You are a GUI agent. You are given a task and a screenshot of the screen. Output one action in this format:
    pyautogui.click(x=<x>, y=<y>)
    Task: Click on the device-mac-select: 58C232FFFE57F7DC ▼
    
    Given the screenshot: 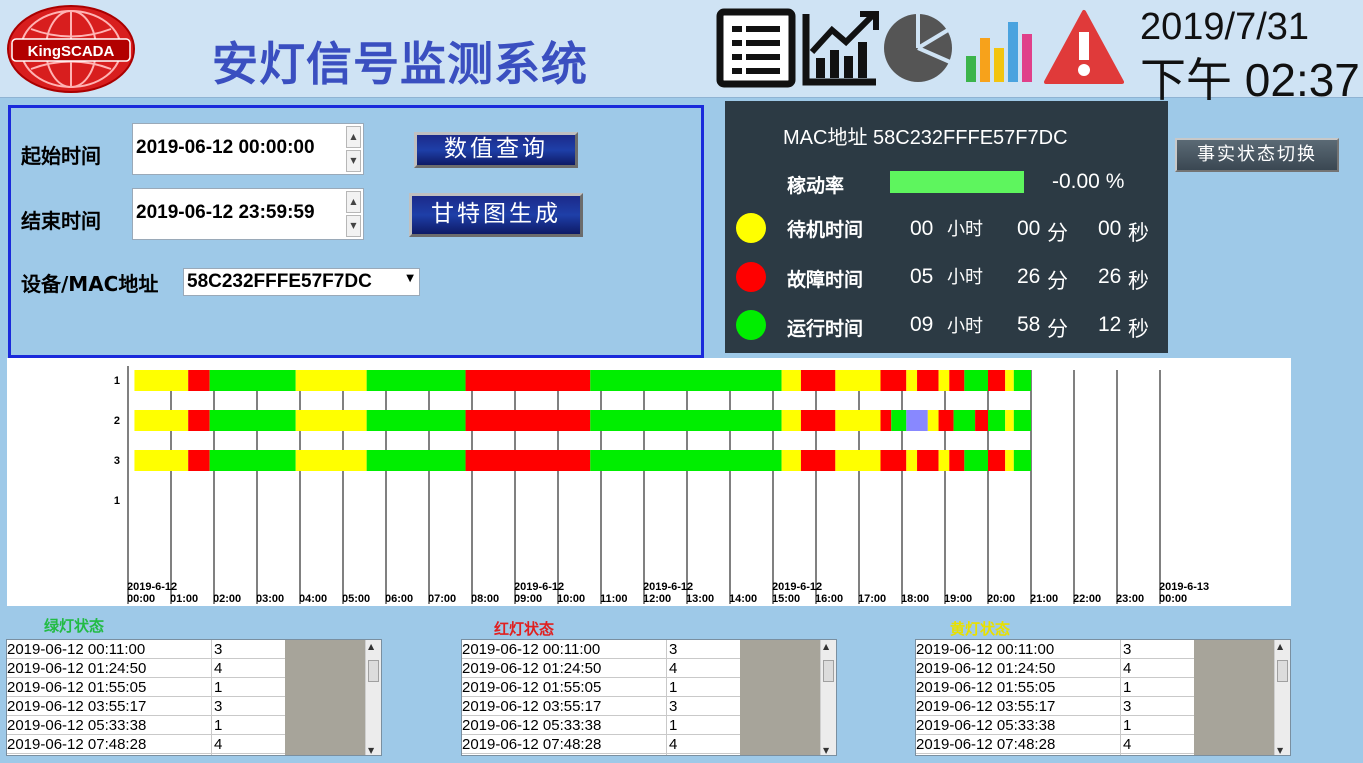 What is the action you would take?
    pyautogui.click(x=301, y=282)
    